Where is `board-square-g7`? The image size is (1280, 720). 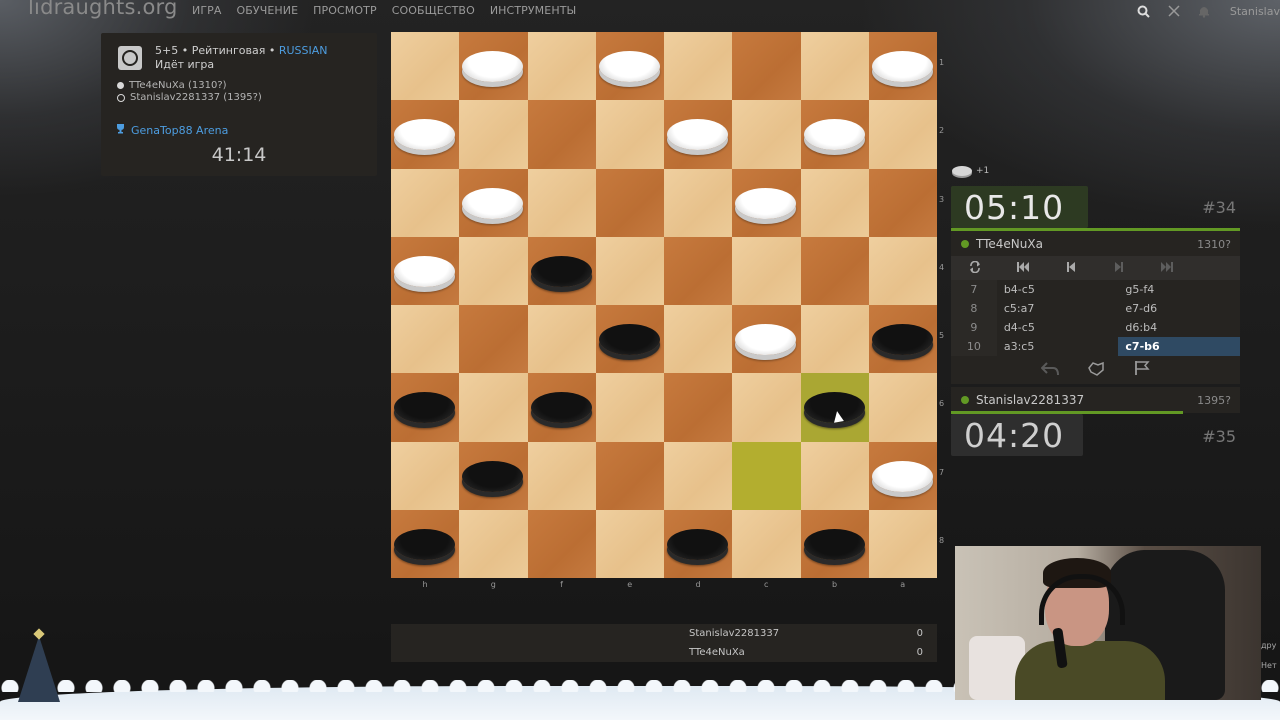
board-square-g7 is located at coordinates (493, 475).